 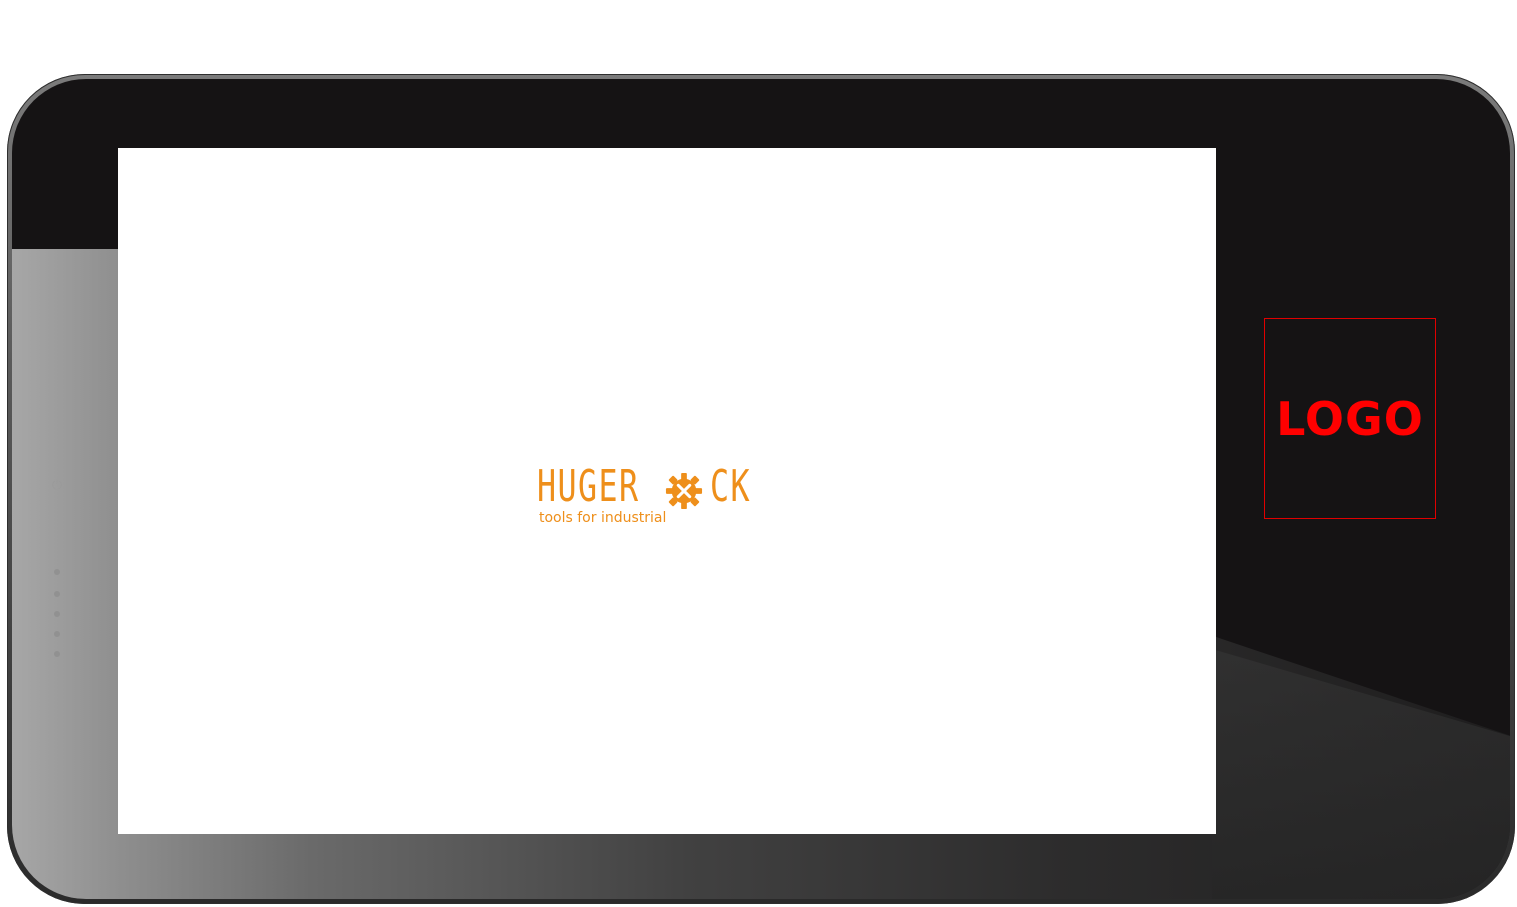 I want to click on side-controls: ⏻, so click(x=57, y=584).